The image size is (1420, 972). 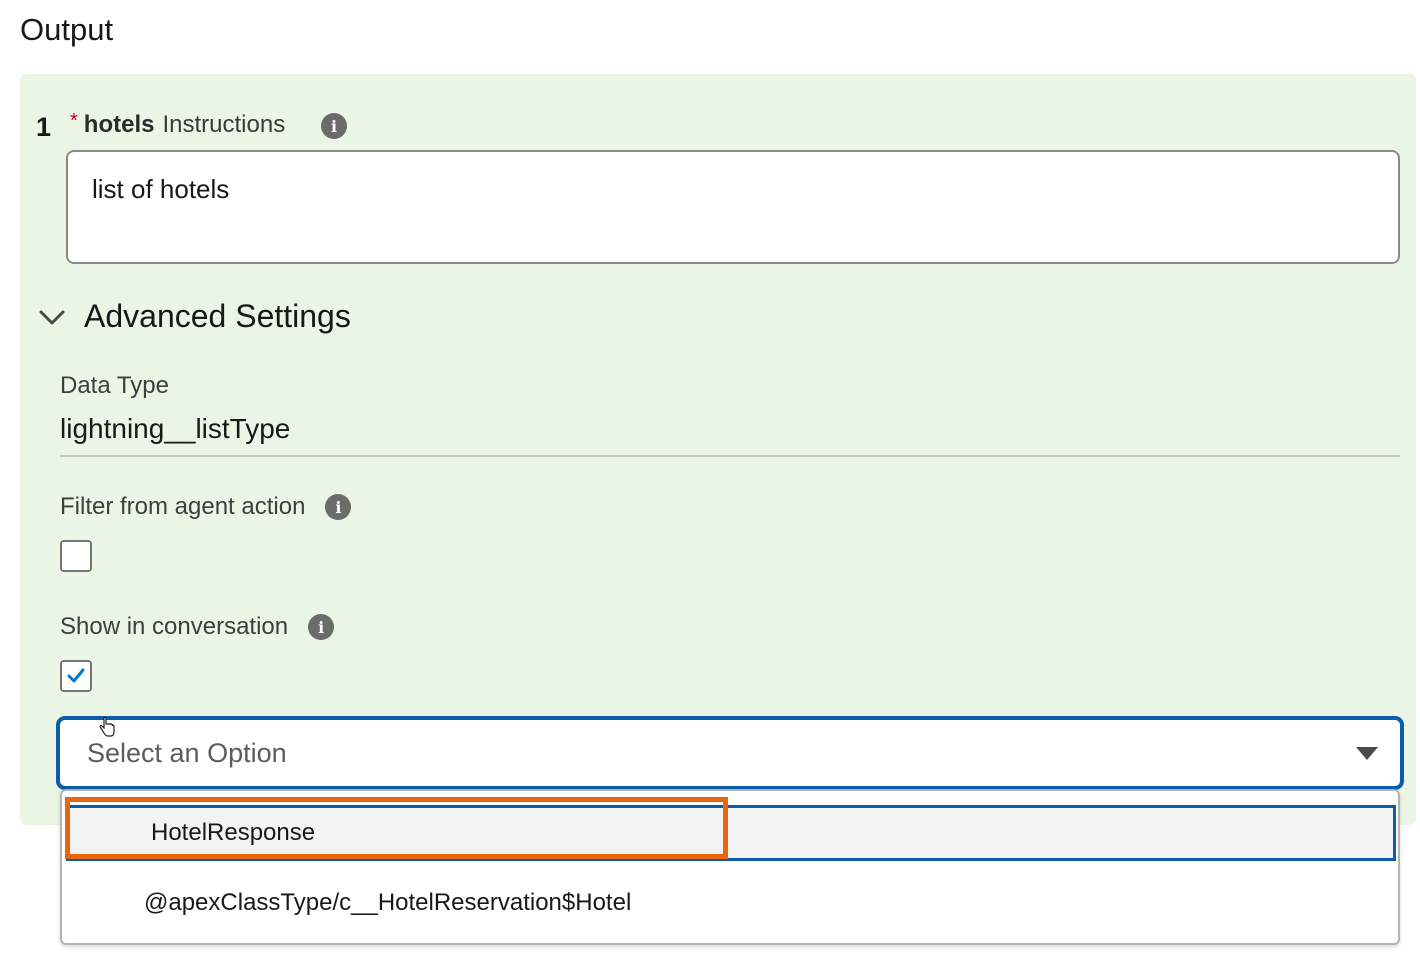 What do you see at coordinates (174, 626) in the screenshot?
I see `show-label: Show in conversation` at bounding box center [174, 626].